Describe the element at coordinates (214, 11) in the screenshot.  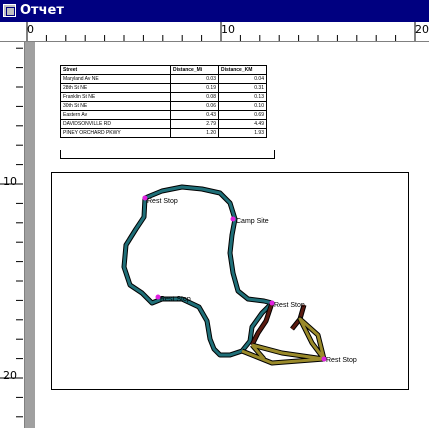
I see `title-bar: Отчет` at that location.